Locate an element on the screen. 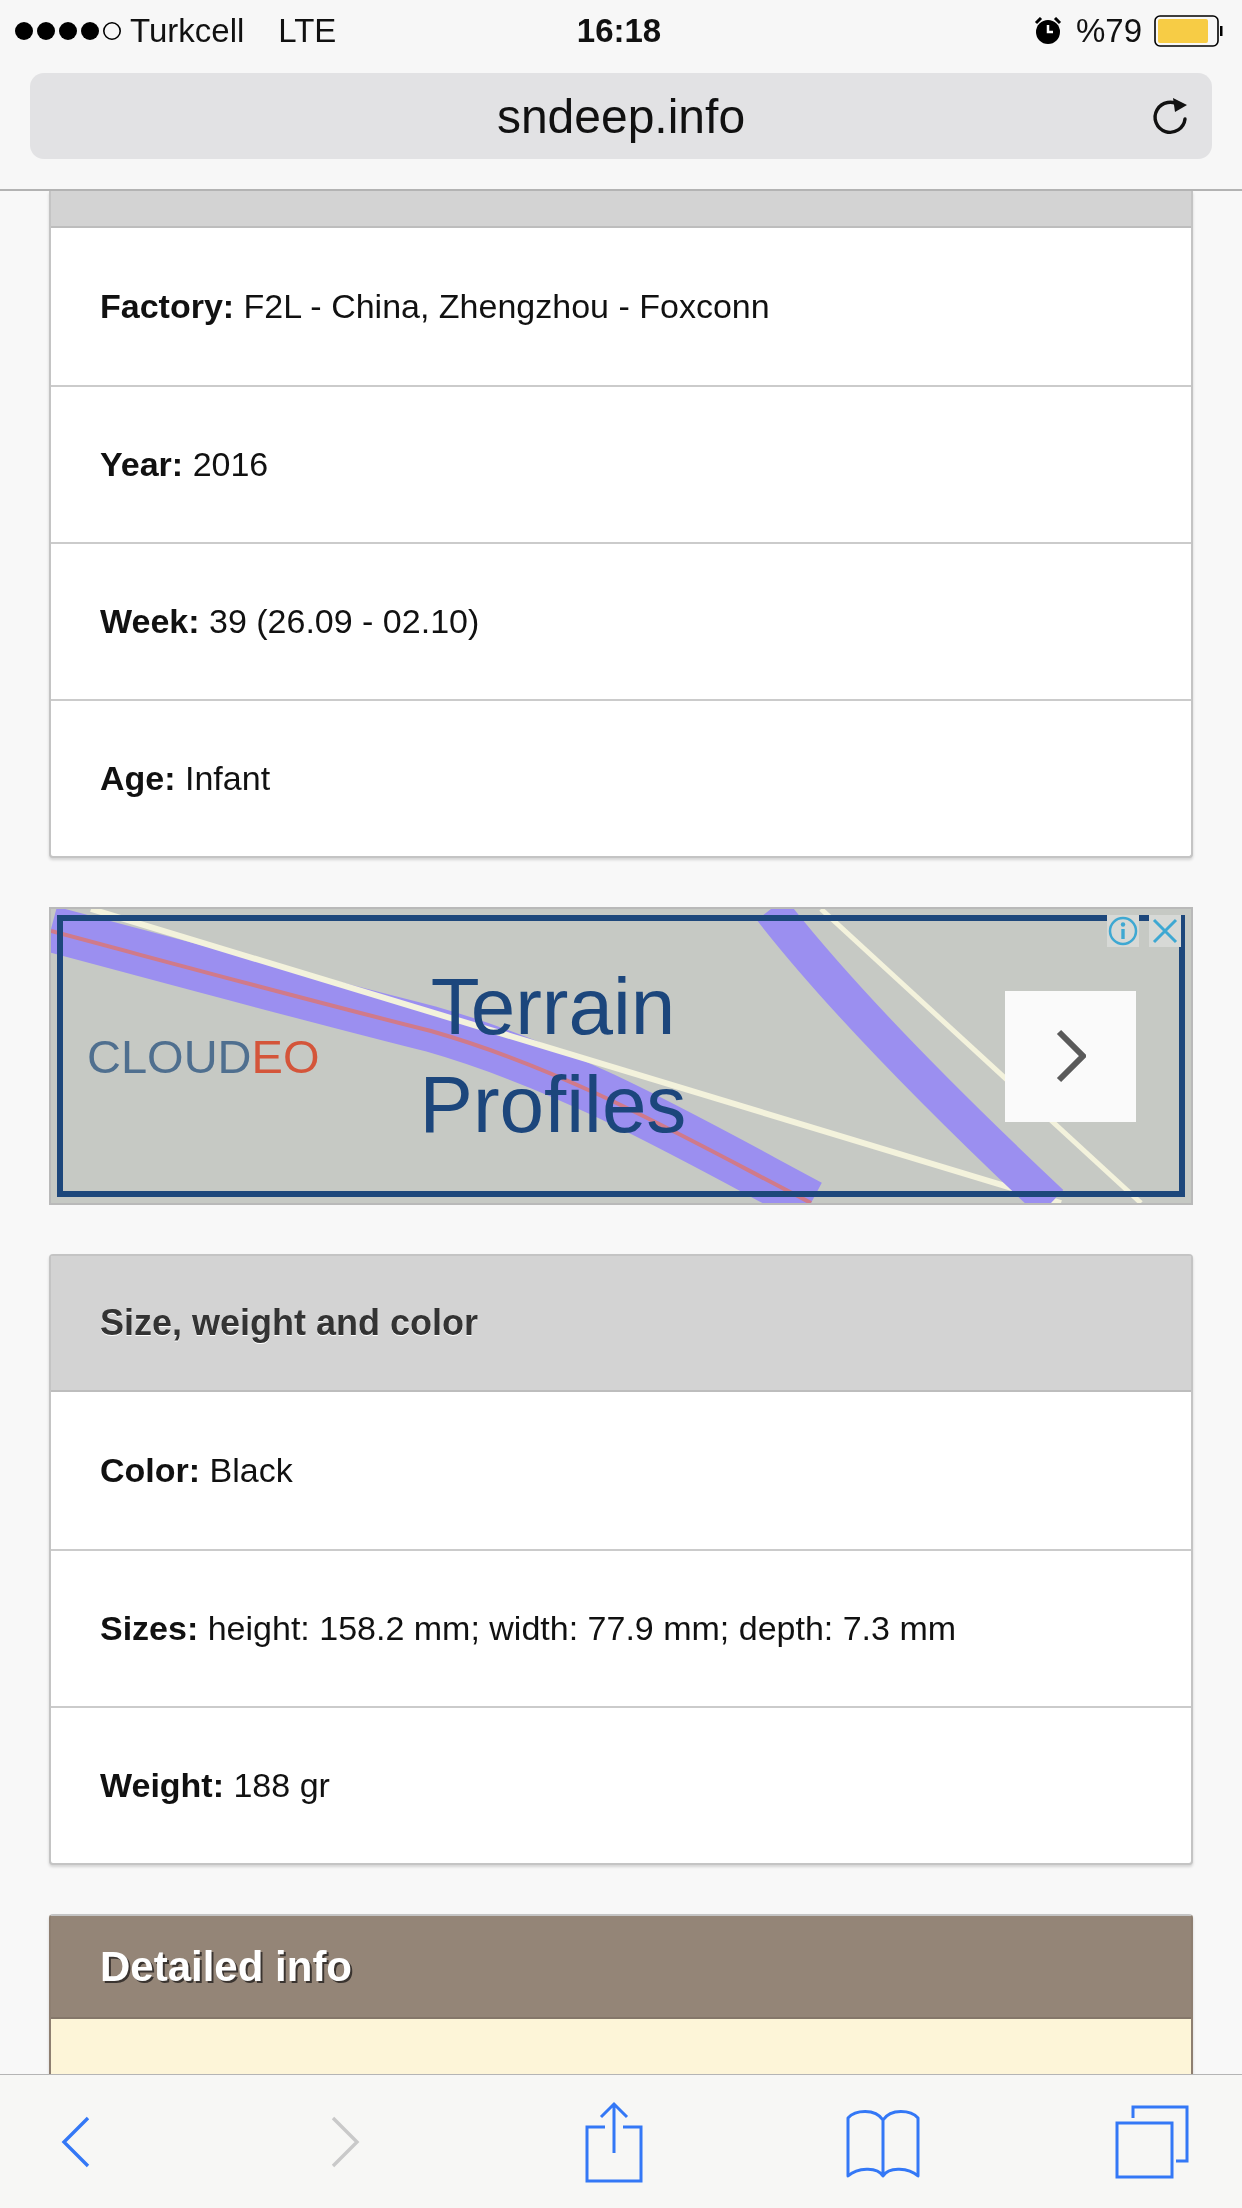 This screenshot has width=1242, height=2208. spec-text: Factory: F2L - China, Zhengzhou - Foxconn is located at coordinates (435, 306).